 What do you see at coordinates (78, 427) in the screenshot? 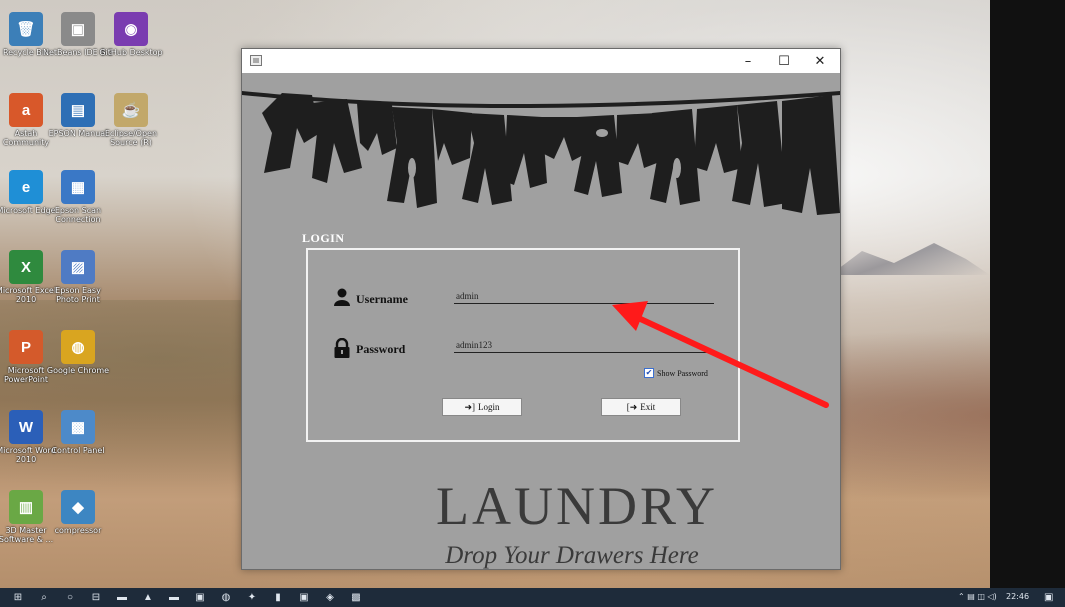
I see `desktop-icon-image: ▩` at bounding box center [78, 427].